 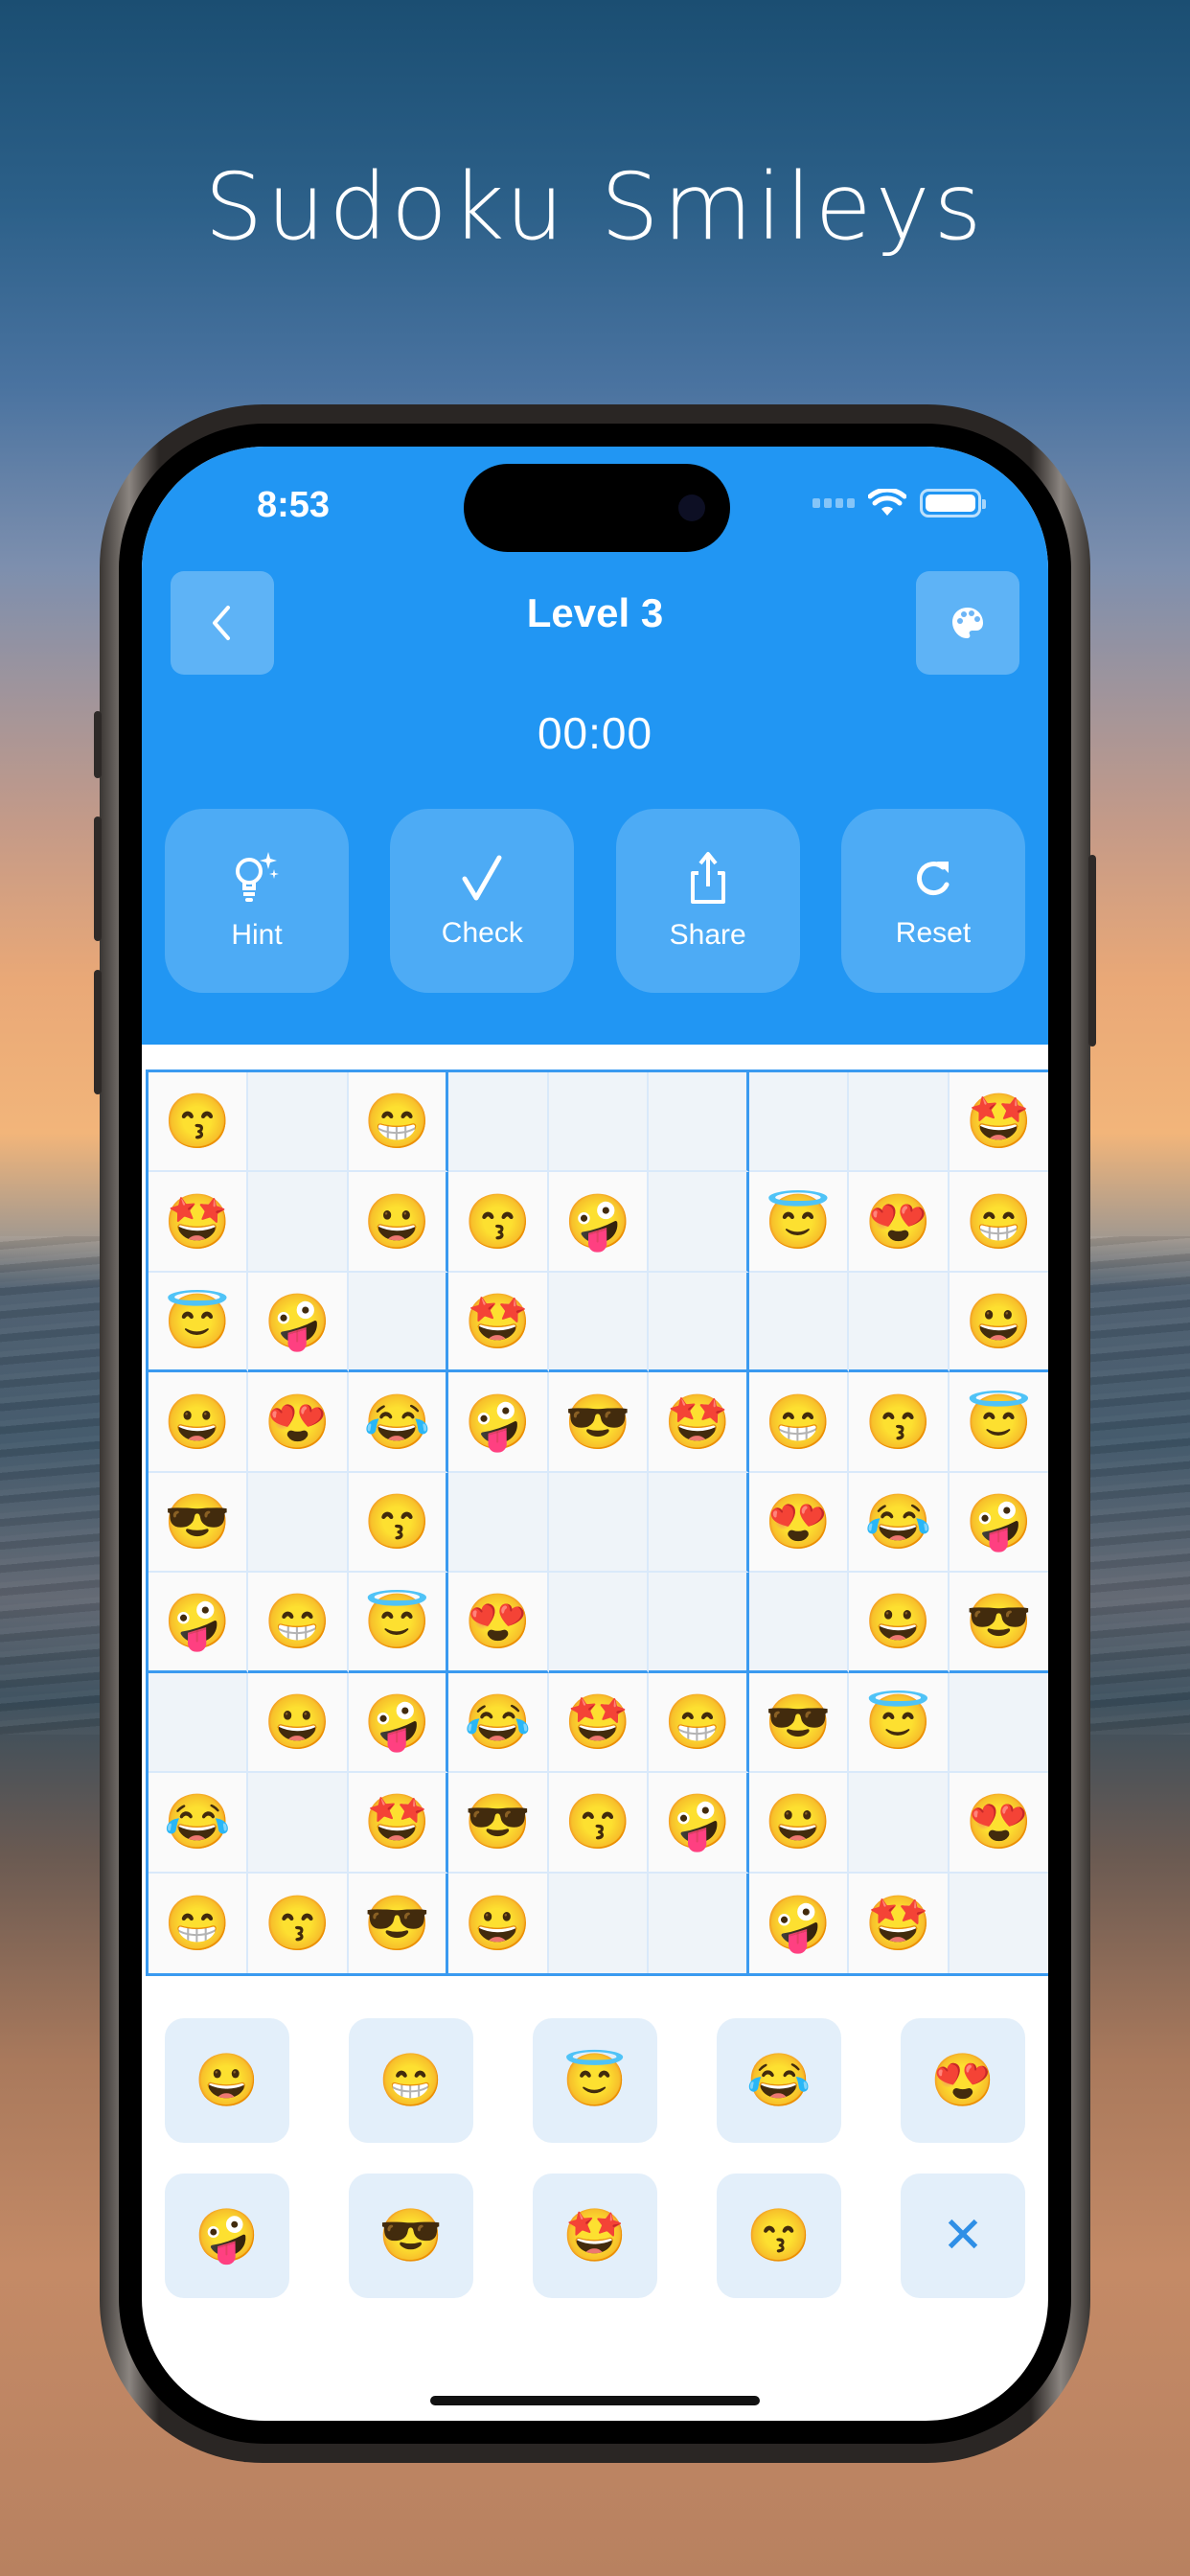 I want to click on clear-key-button: ✕, so click(x=963, y=2236).